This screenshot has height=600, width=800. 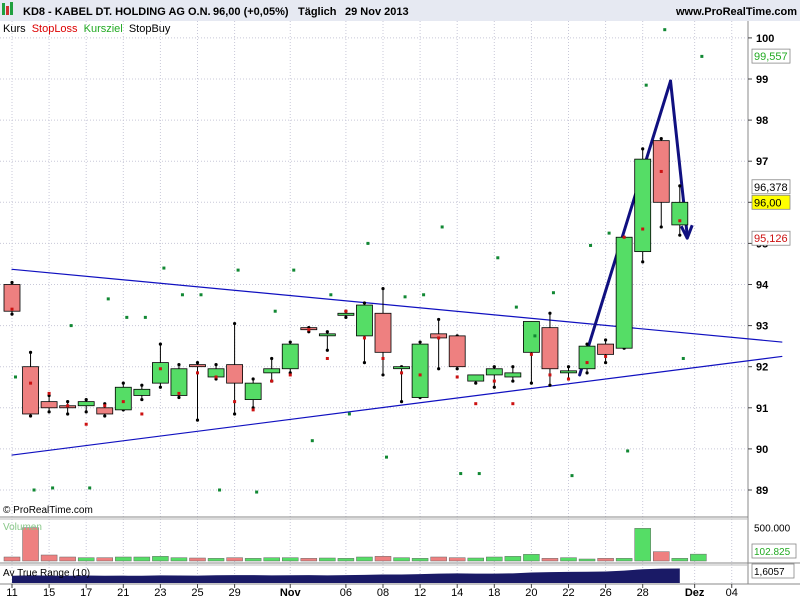 I want to click on x-tick-label: 29, so click(x=234, y=593).